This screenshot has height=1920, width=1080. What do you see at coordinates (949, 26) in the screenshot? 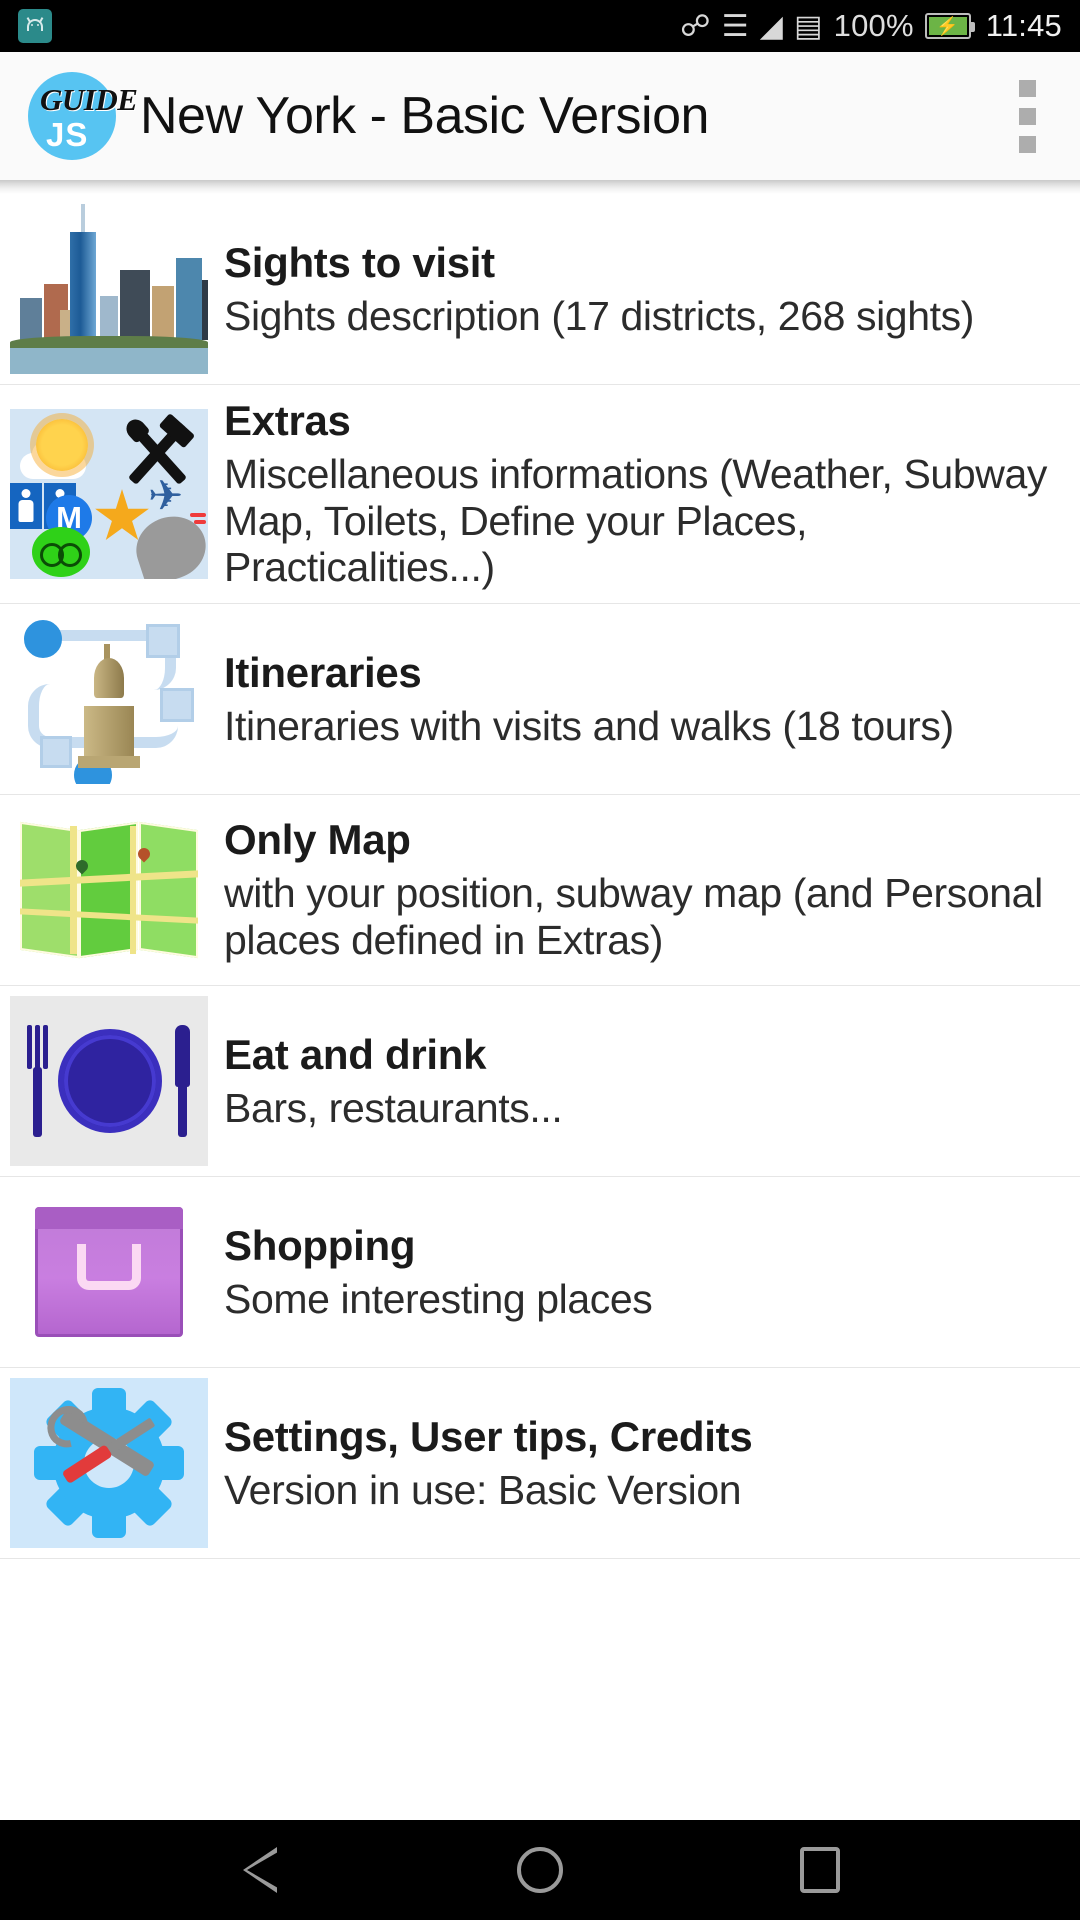
I see `battery-charging-icon: ⚡` at bounding box center [949, 26].